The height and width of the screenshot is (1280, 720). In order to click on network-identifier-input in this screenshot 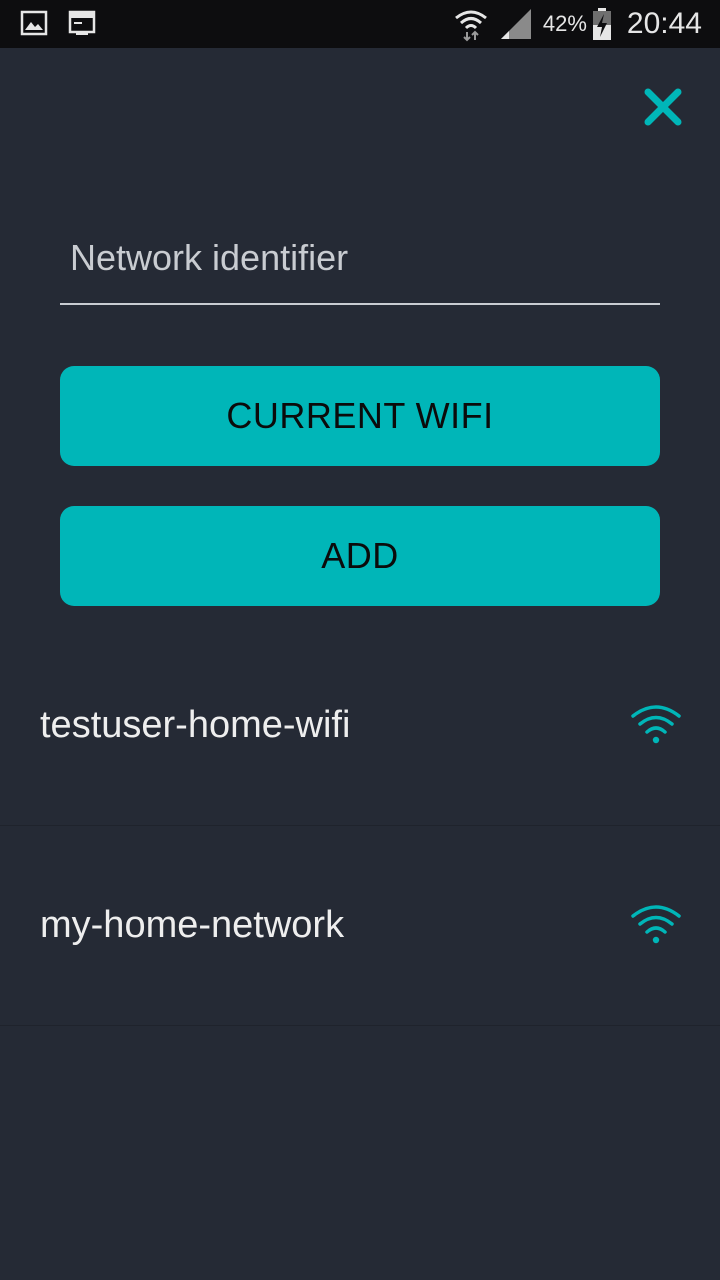, I will do `click(360, 258)`.